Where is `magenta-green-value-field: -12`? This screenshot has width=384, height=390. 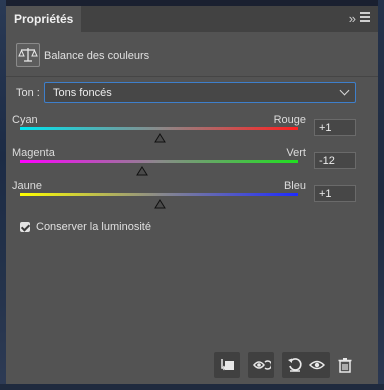
magenta-green-value-field: -12 is located at coordinates (335, 160).